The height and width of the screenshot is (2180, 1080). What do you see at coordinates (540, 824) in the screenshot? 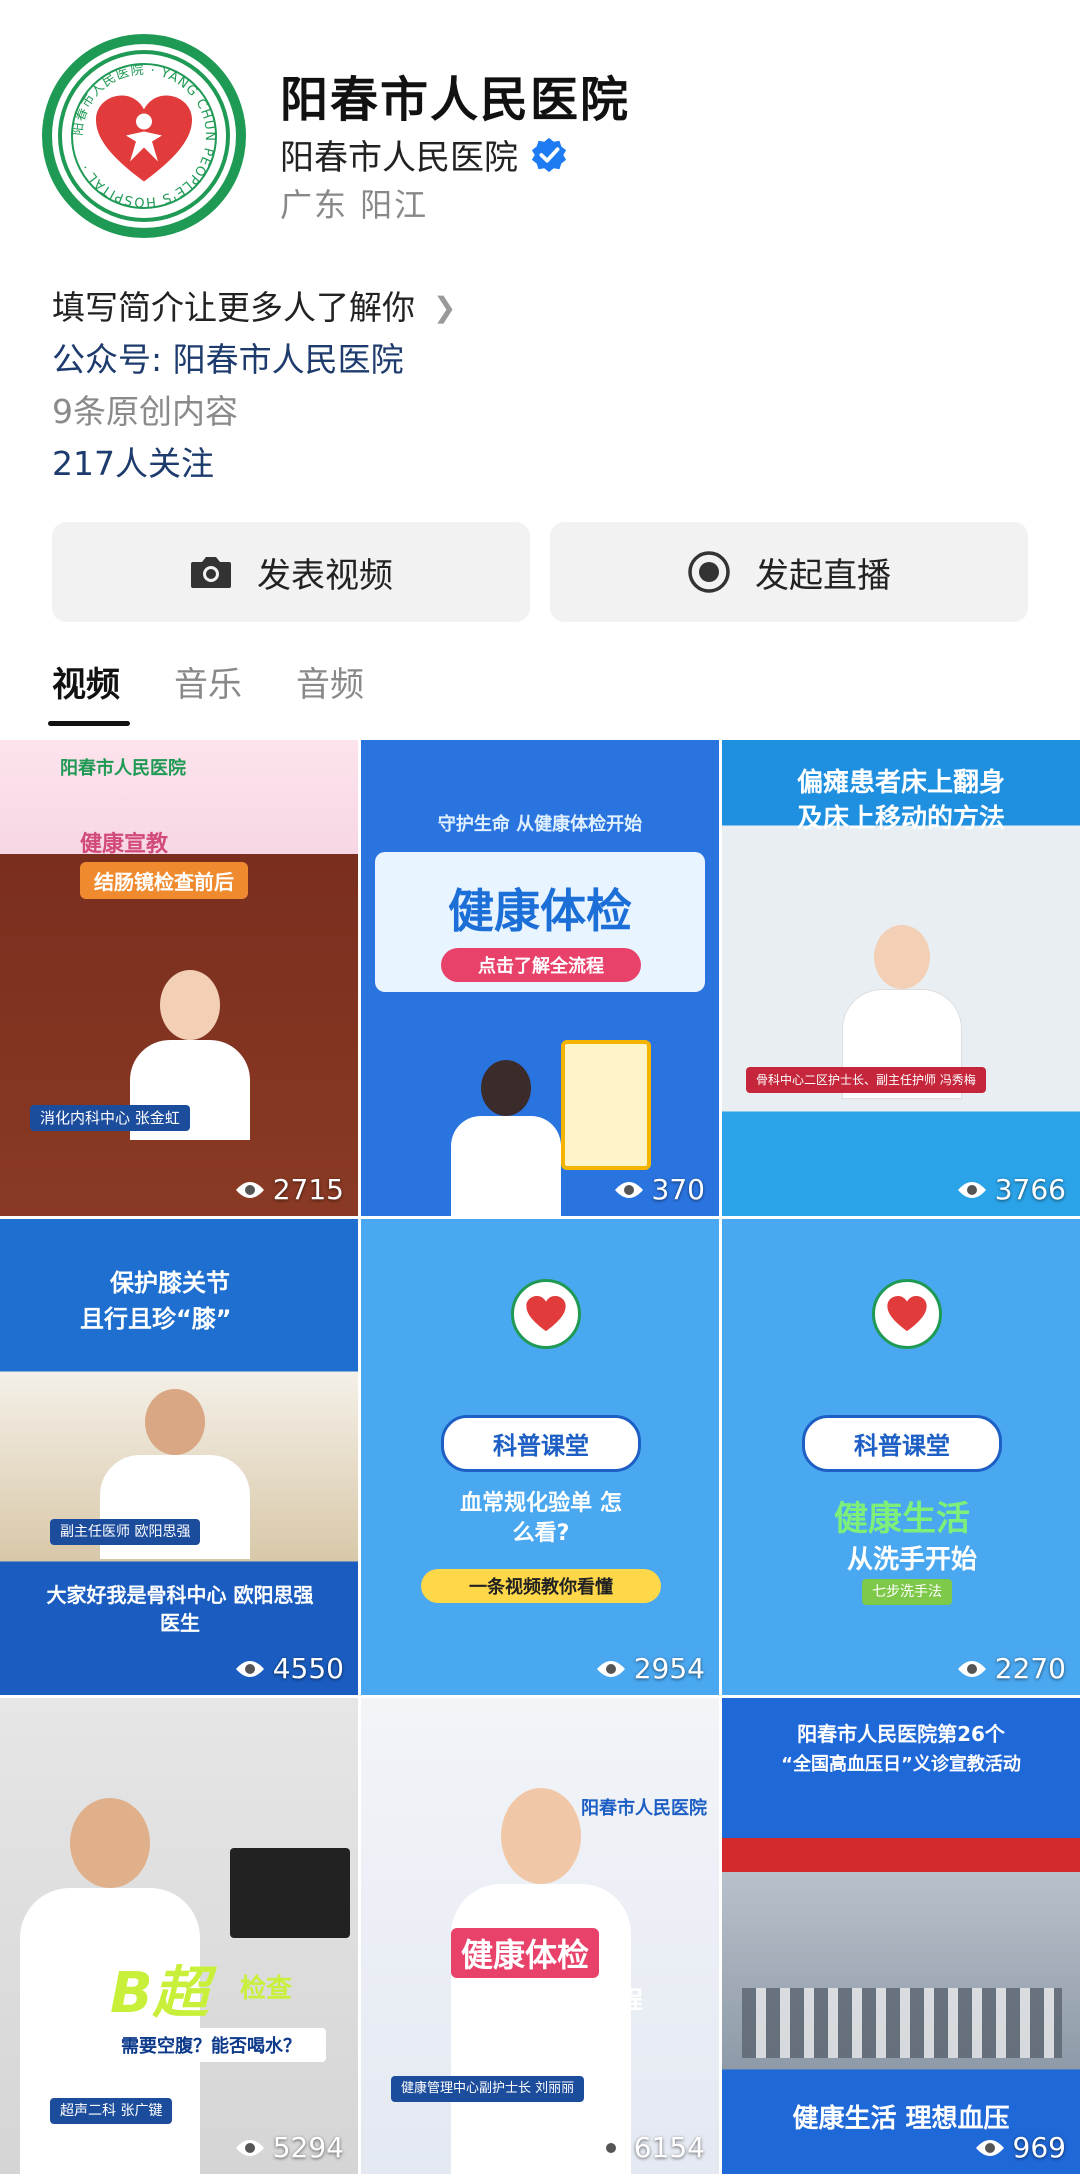
I see `thumb-header: 守护生命 从健康体检开始` at bounding box center [540, 824].